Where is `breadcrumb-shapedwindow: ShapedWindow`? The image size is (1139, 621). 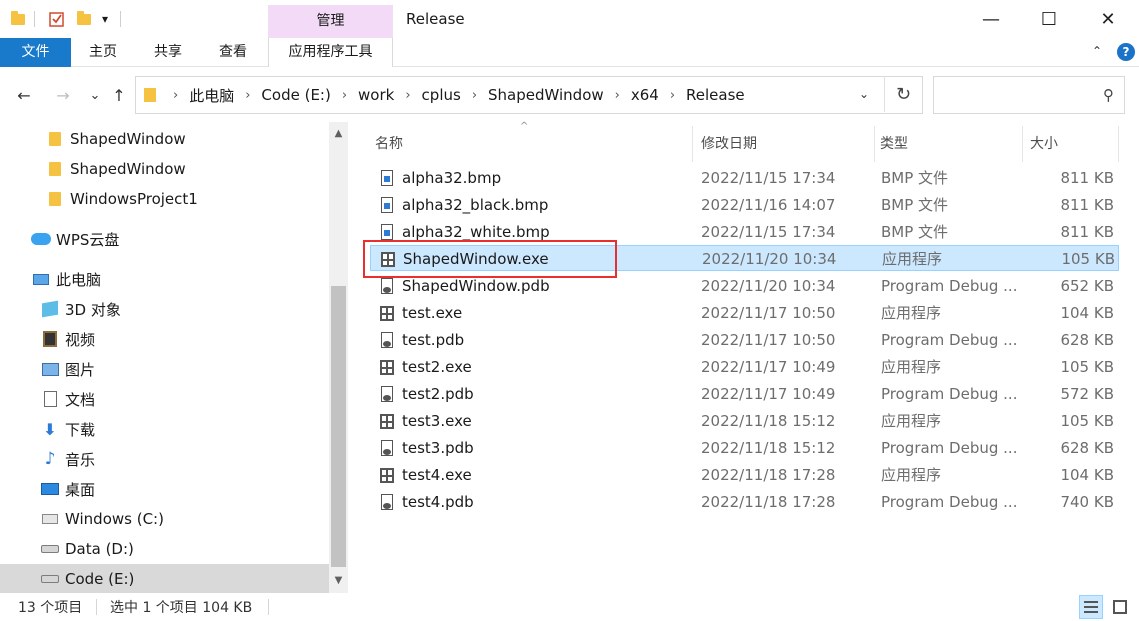
breadcrumb-shapedwindow: ShapedWindow is located at coordinates (546, 95).